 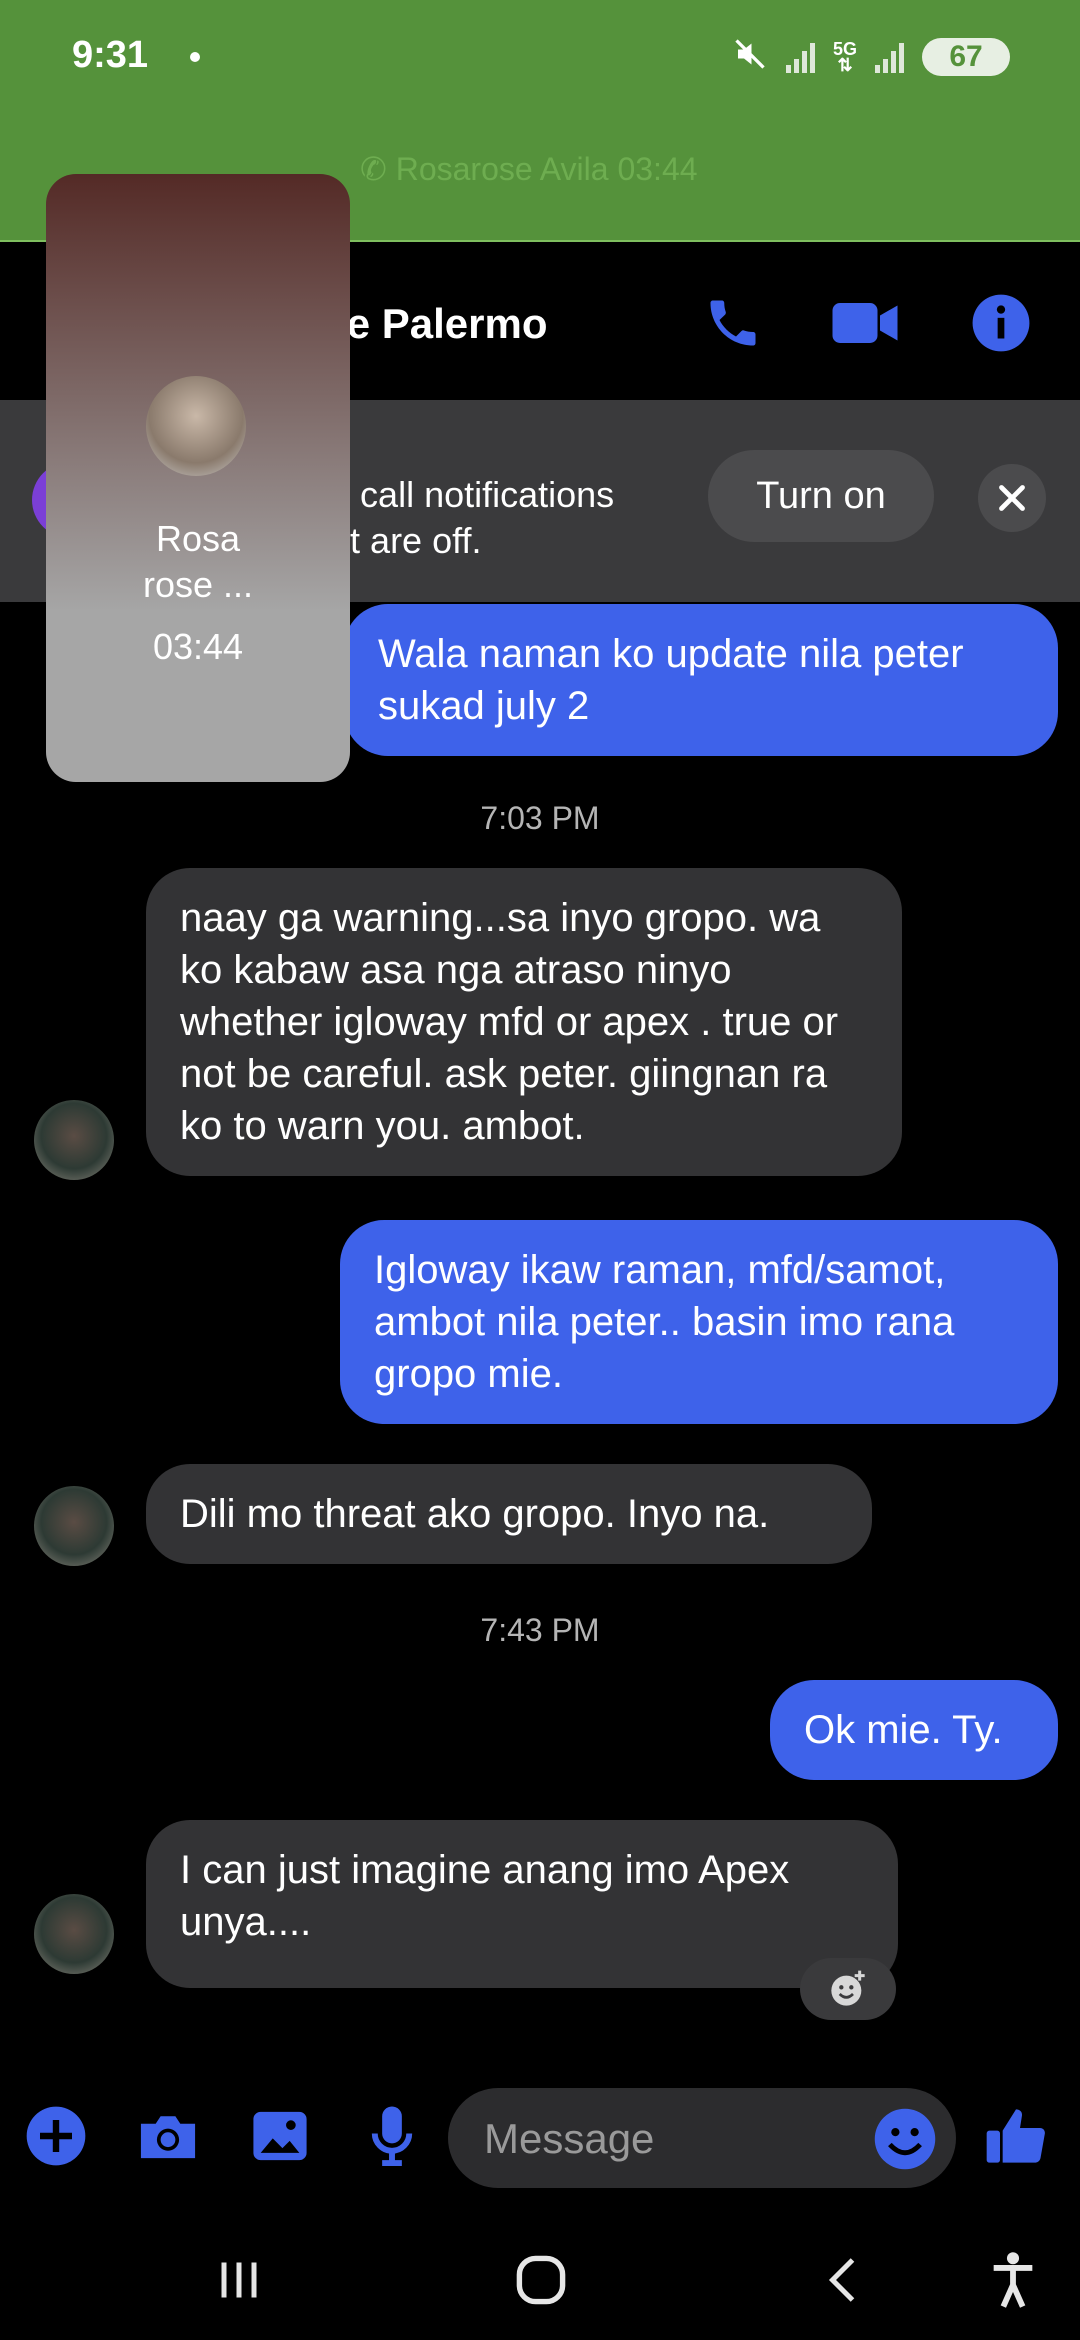 I want to click on video-call-button, so click(x=865, y=323).